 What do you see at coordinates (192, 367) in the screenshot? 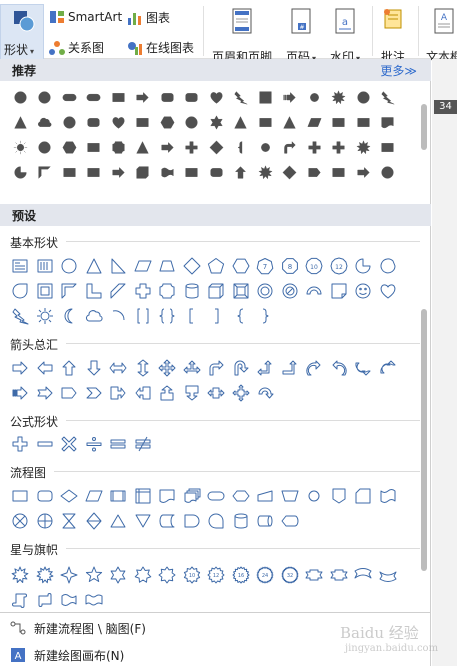
I see `left-right-up-arrow-icon` at bounding box center [192, 367].